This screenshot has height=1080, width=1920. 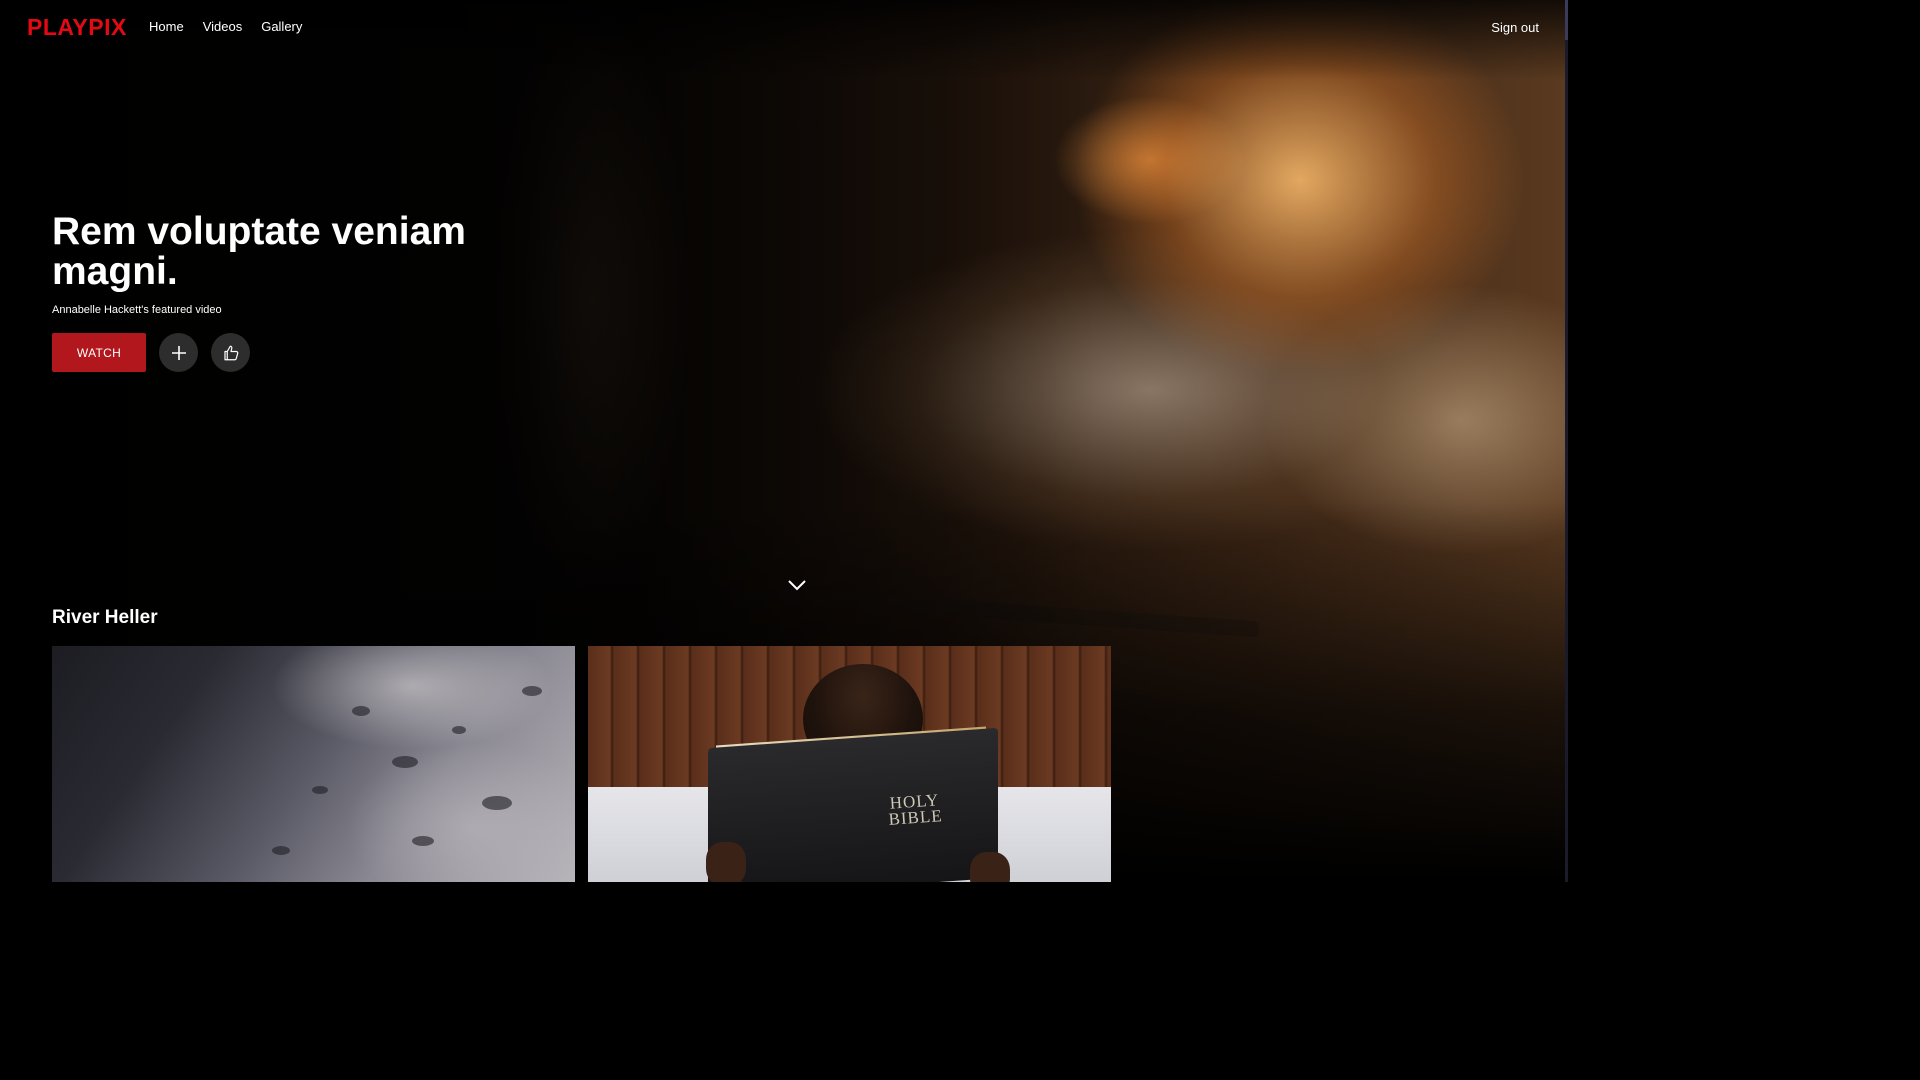 What do you see at coordinates (784, 28) in the screenshot?
I see `top-navbar: PLAYPIX Home Videos Gallery Sign out` at bounding box center [784, 28].